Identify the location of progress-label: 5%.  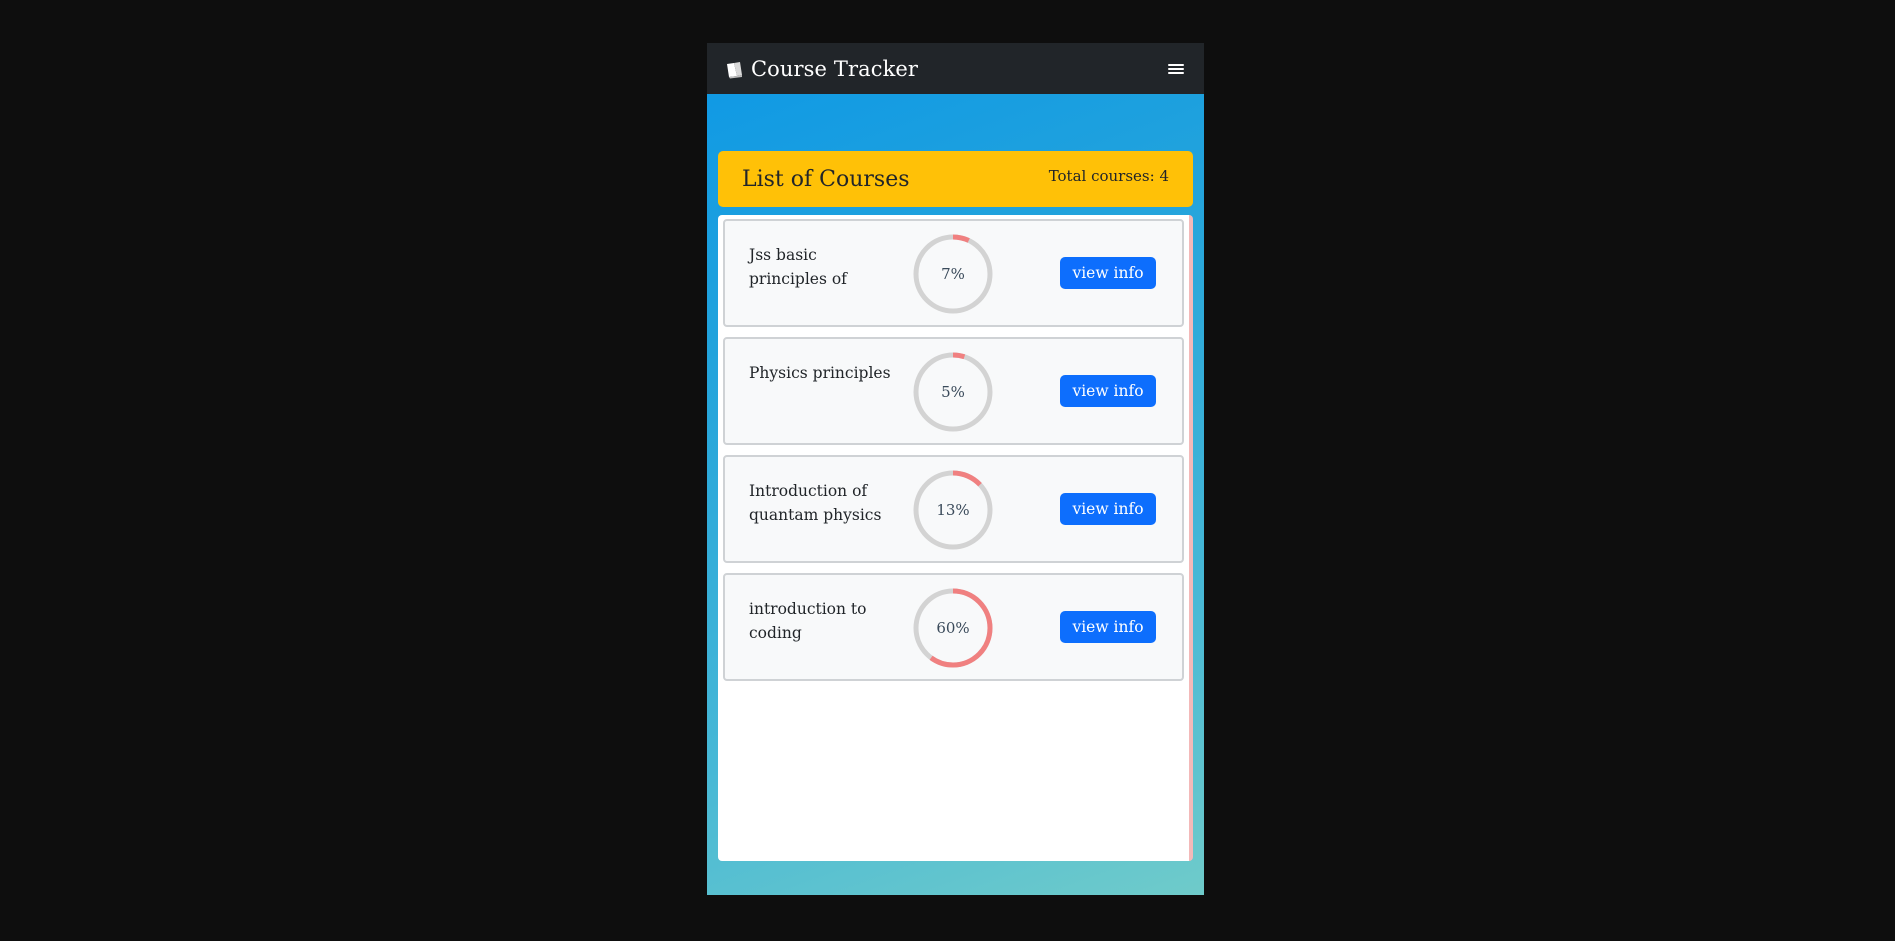
(953, 392).